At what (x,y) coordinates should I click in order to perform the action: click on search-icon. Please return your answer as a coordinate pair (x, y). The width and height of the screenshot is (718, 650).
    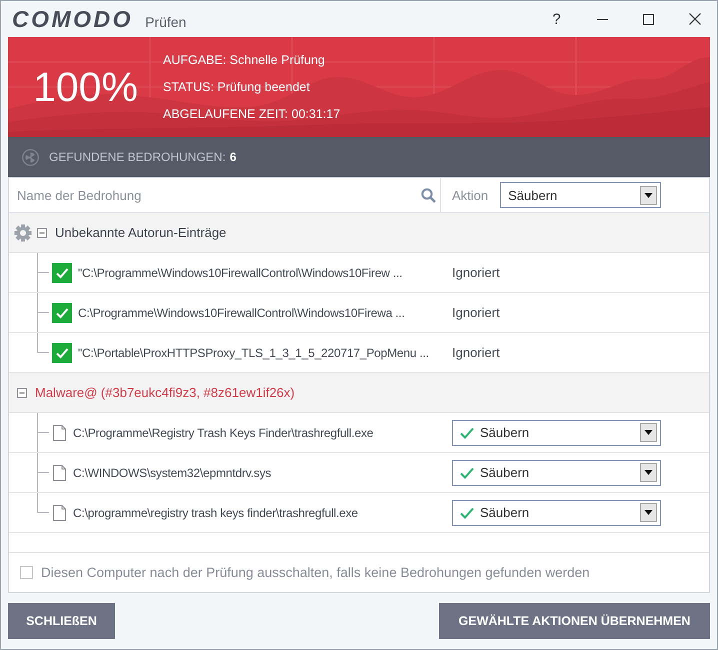
    Looking at the image, I should click on (428, 195).